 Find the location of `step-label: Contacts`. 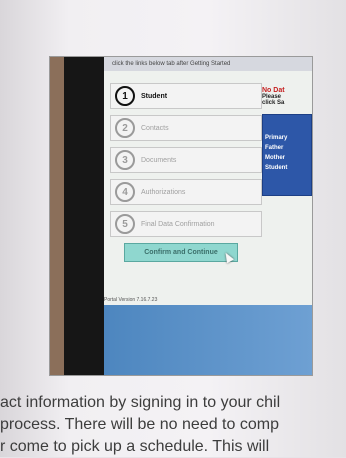

step-label: Contacts is located at coordinates (155, 128).